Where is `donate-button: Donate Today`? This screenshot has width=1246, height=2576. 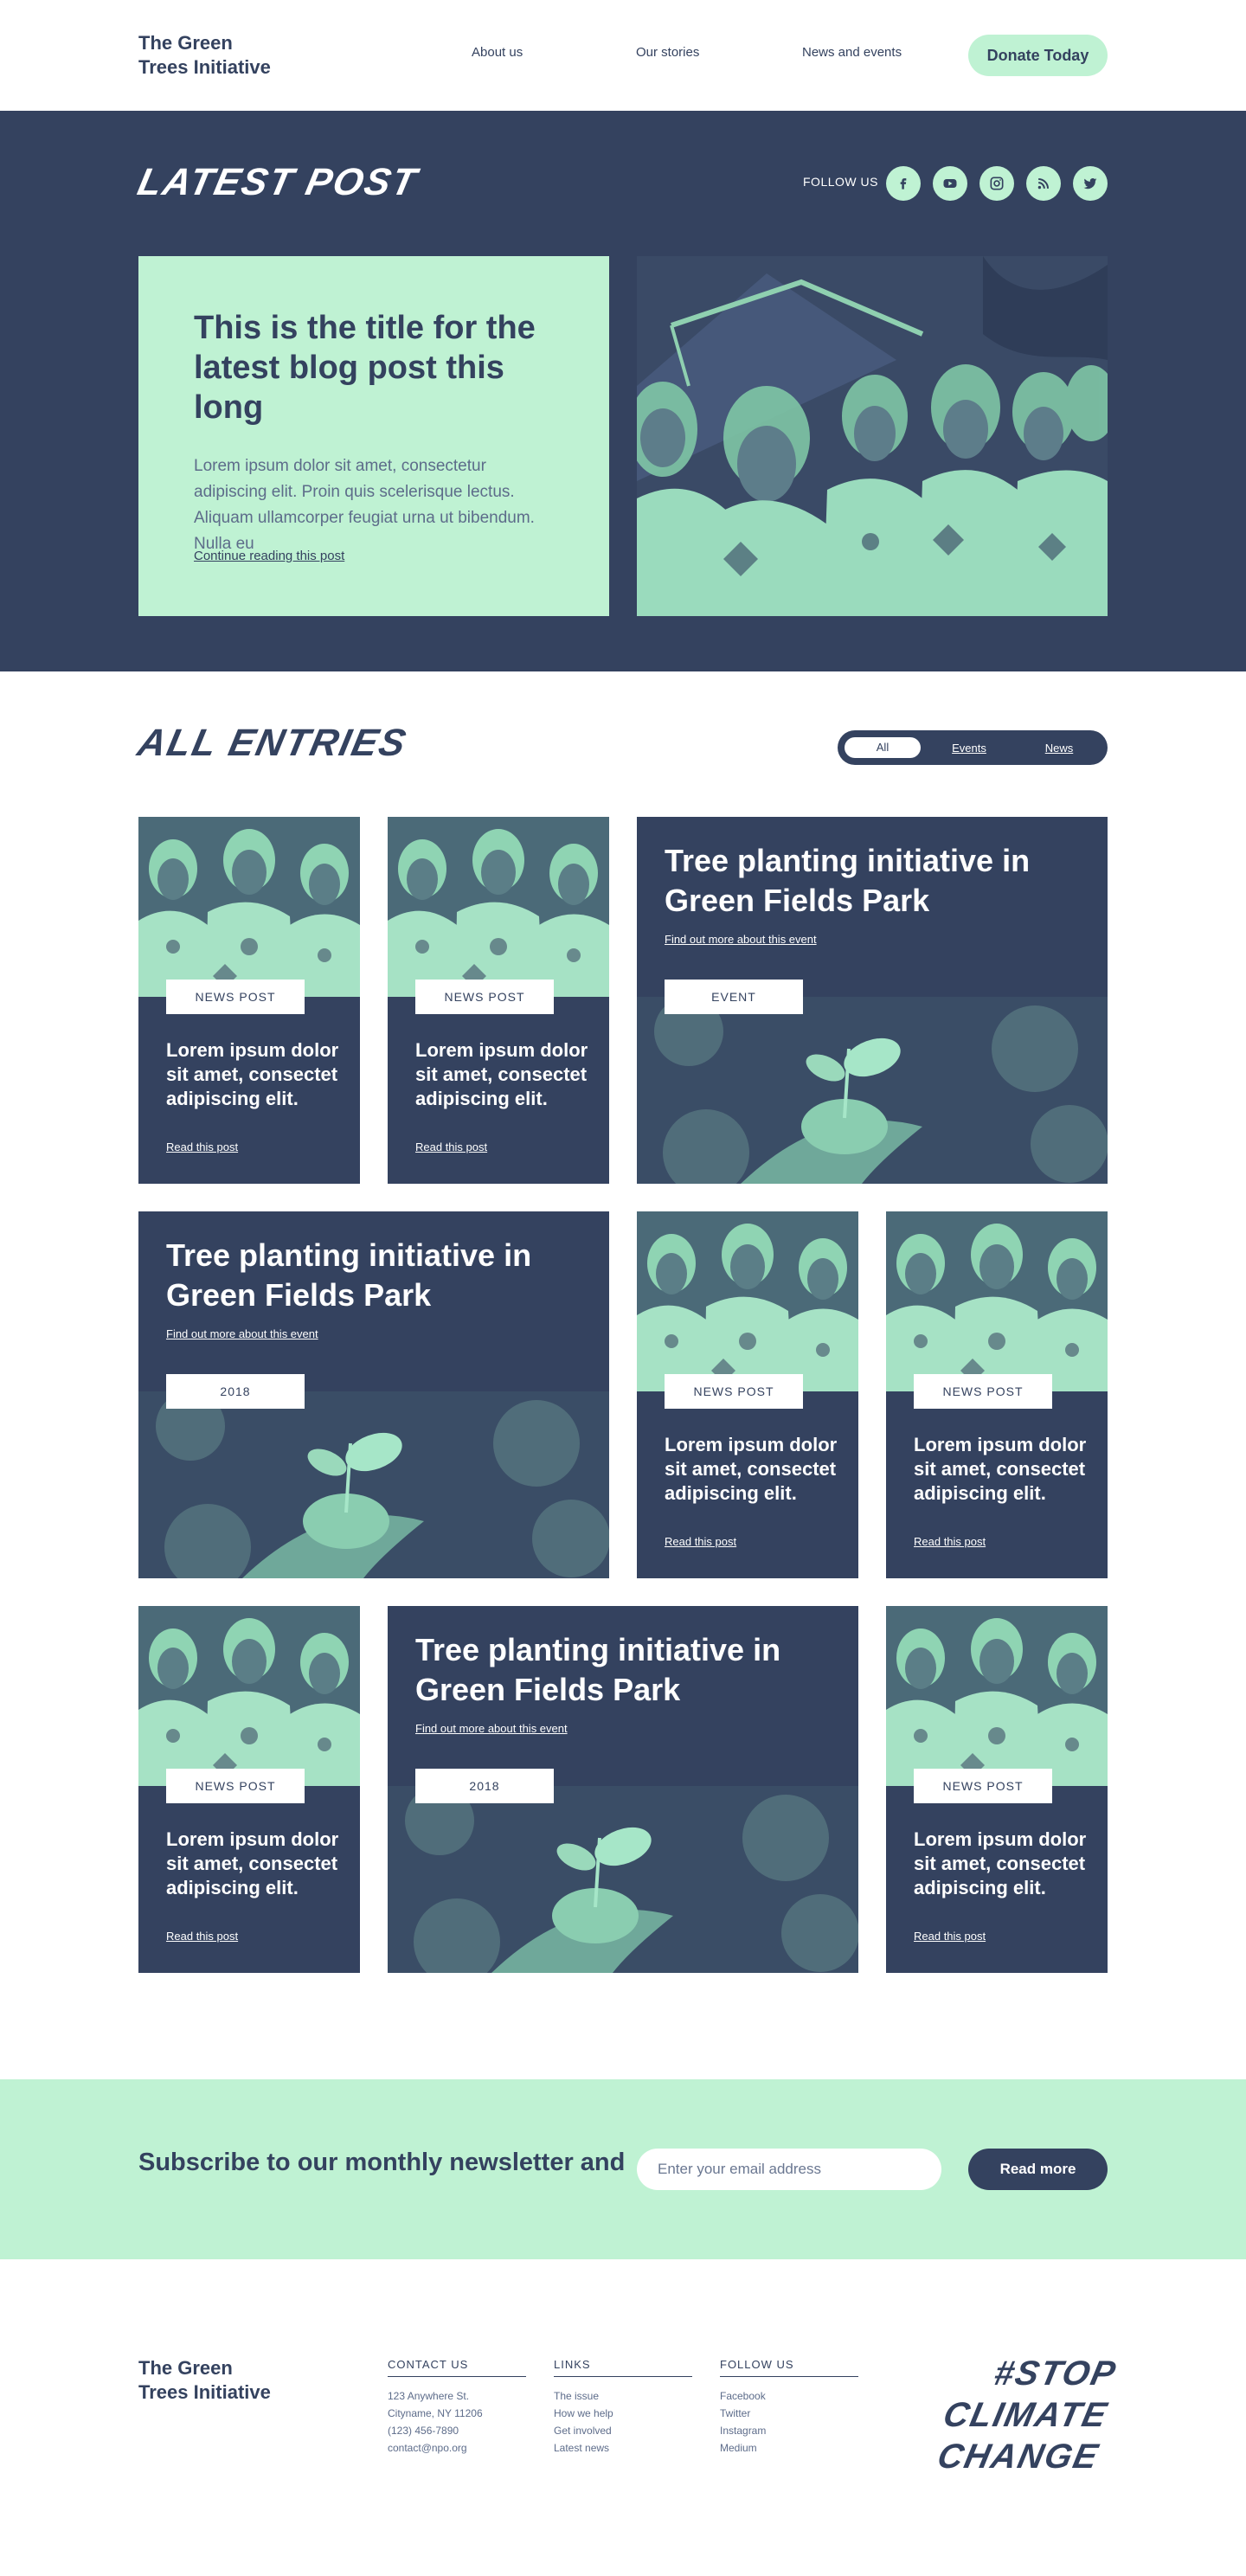 donate-button: Donate Today is located at coordinates (1038, 56).